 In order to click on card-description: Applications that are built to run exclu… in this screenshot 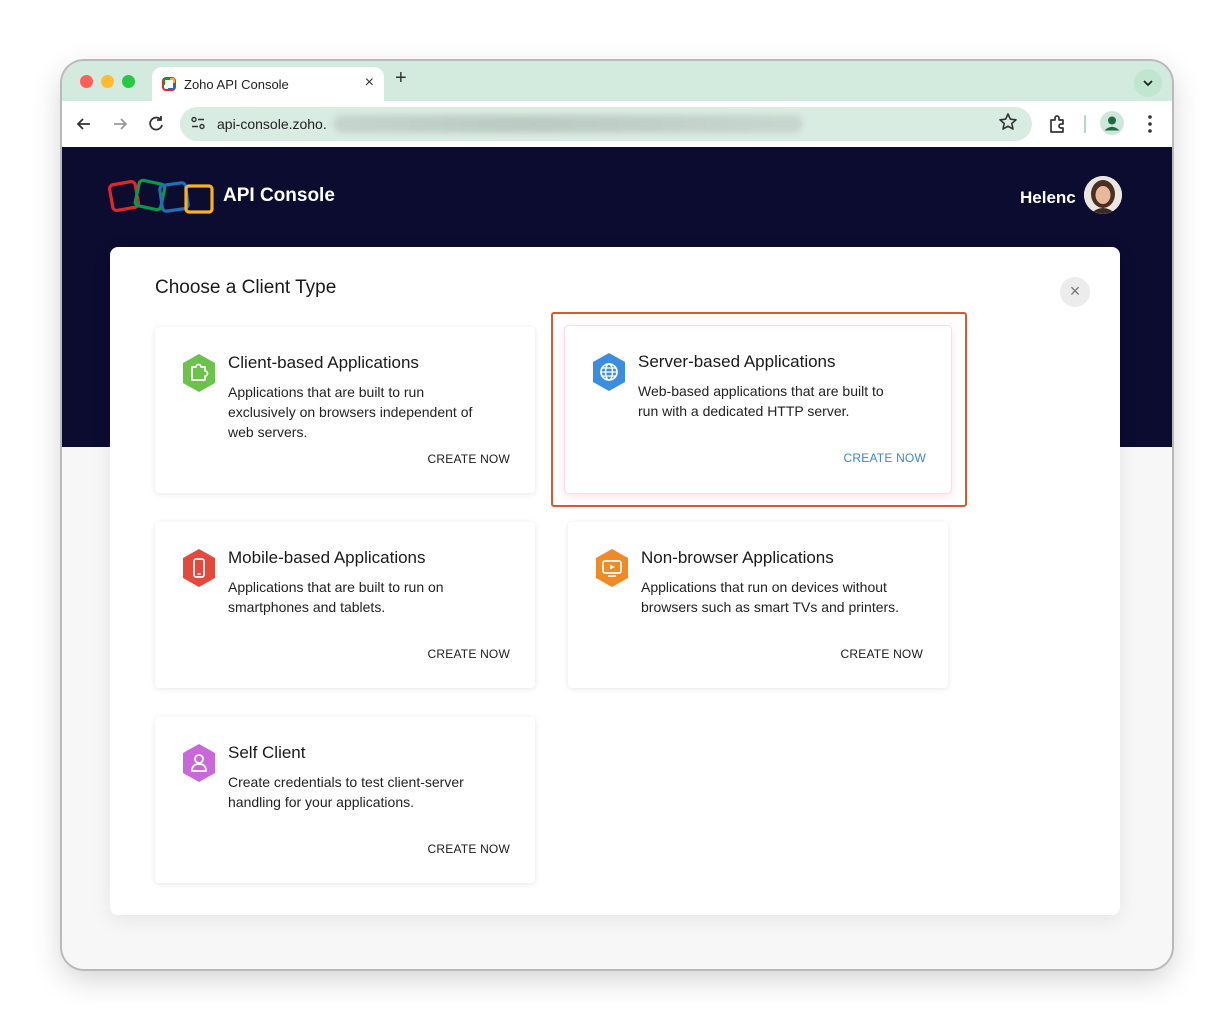, I will do `click(350, 412)`.